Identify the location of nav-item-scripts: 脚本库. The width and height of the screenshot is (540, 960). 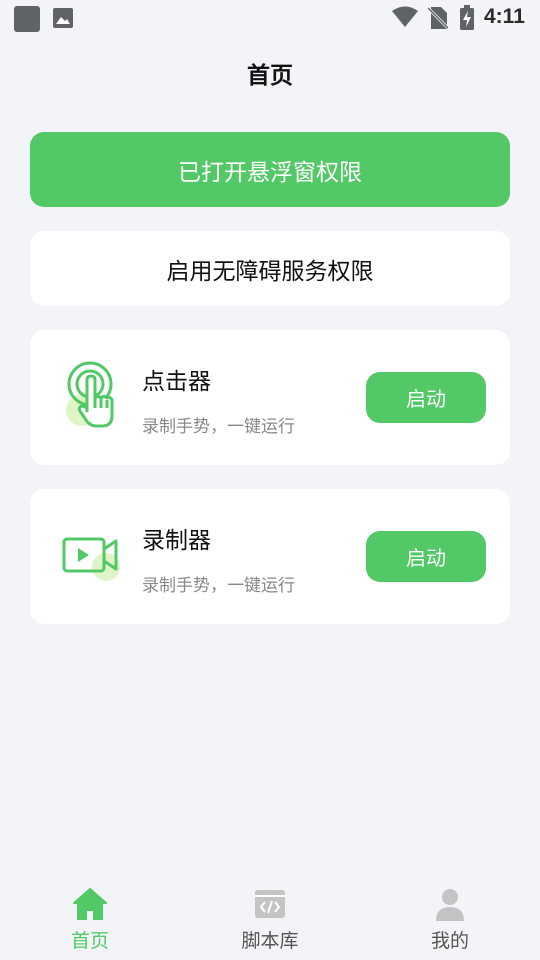
(270, 920).